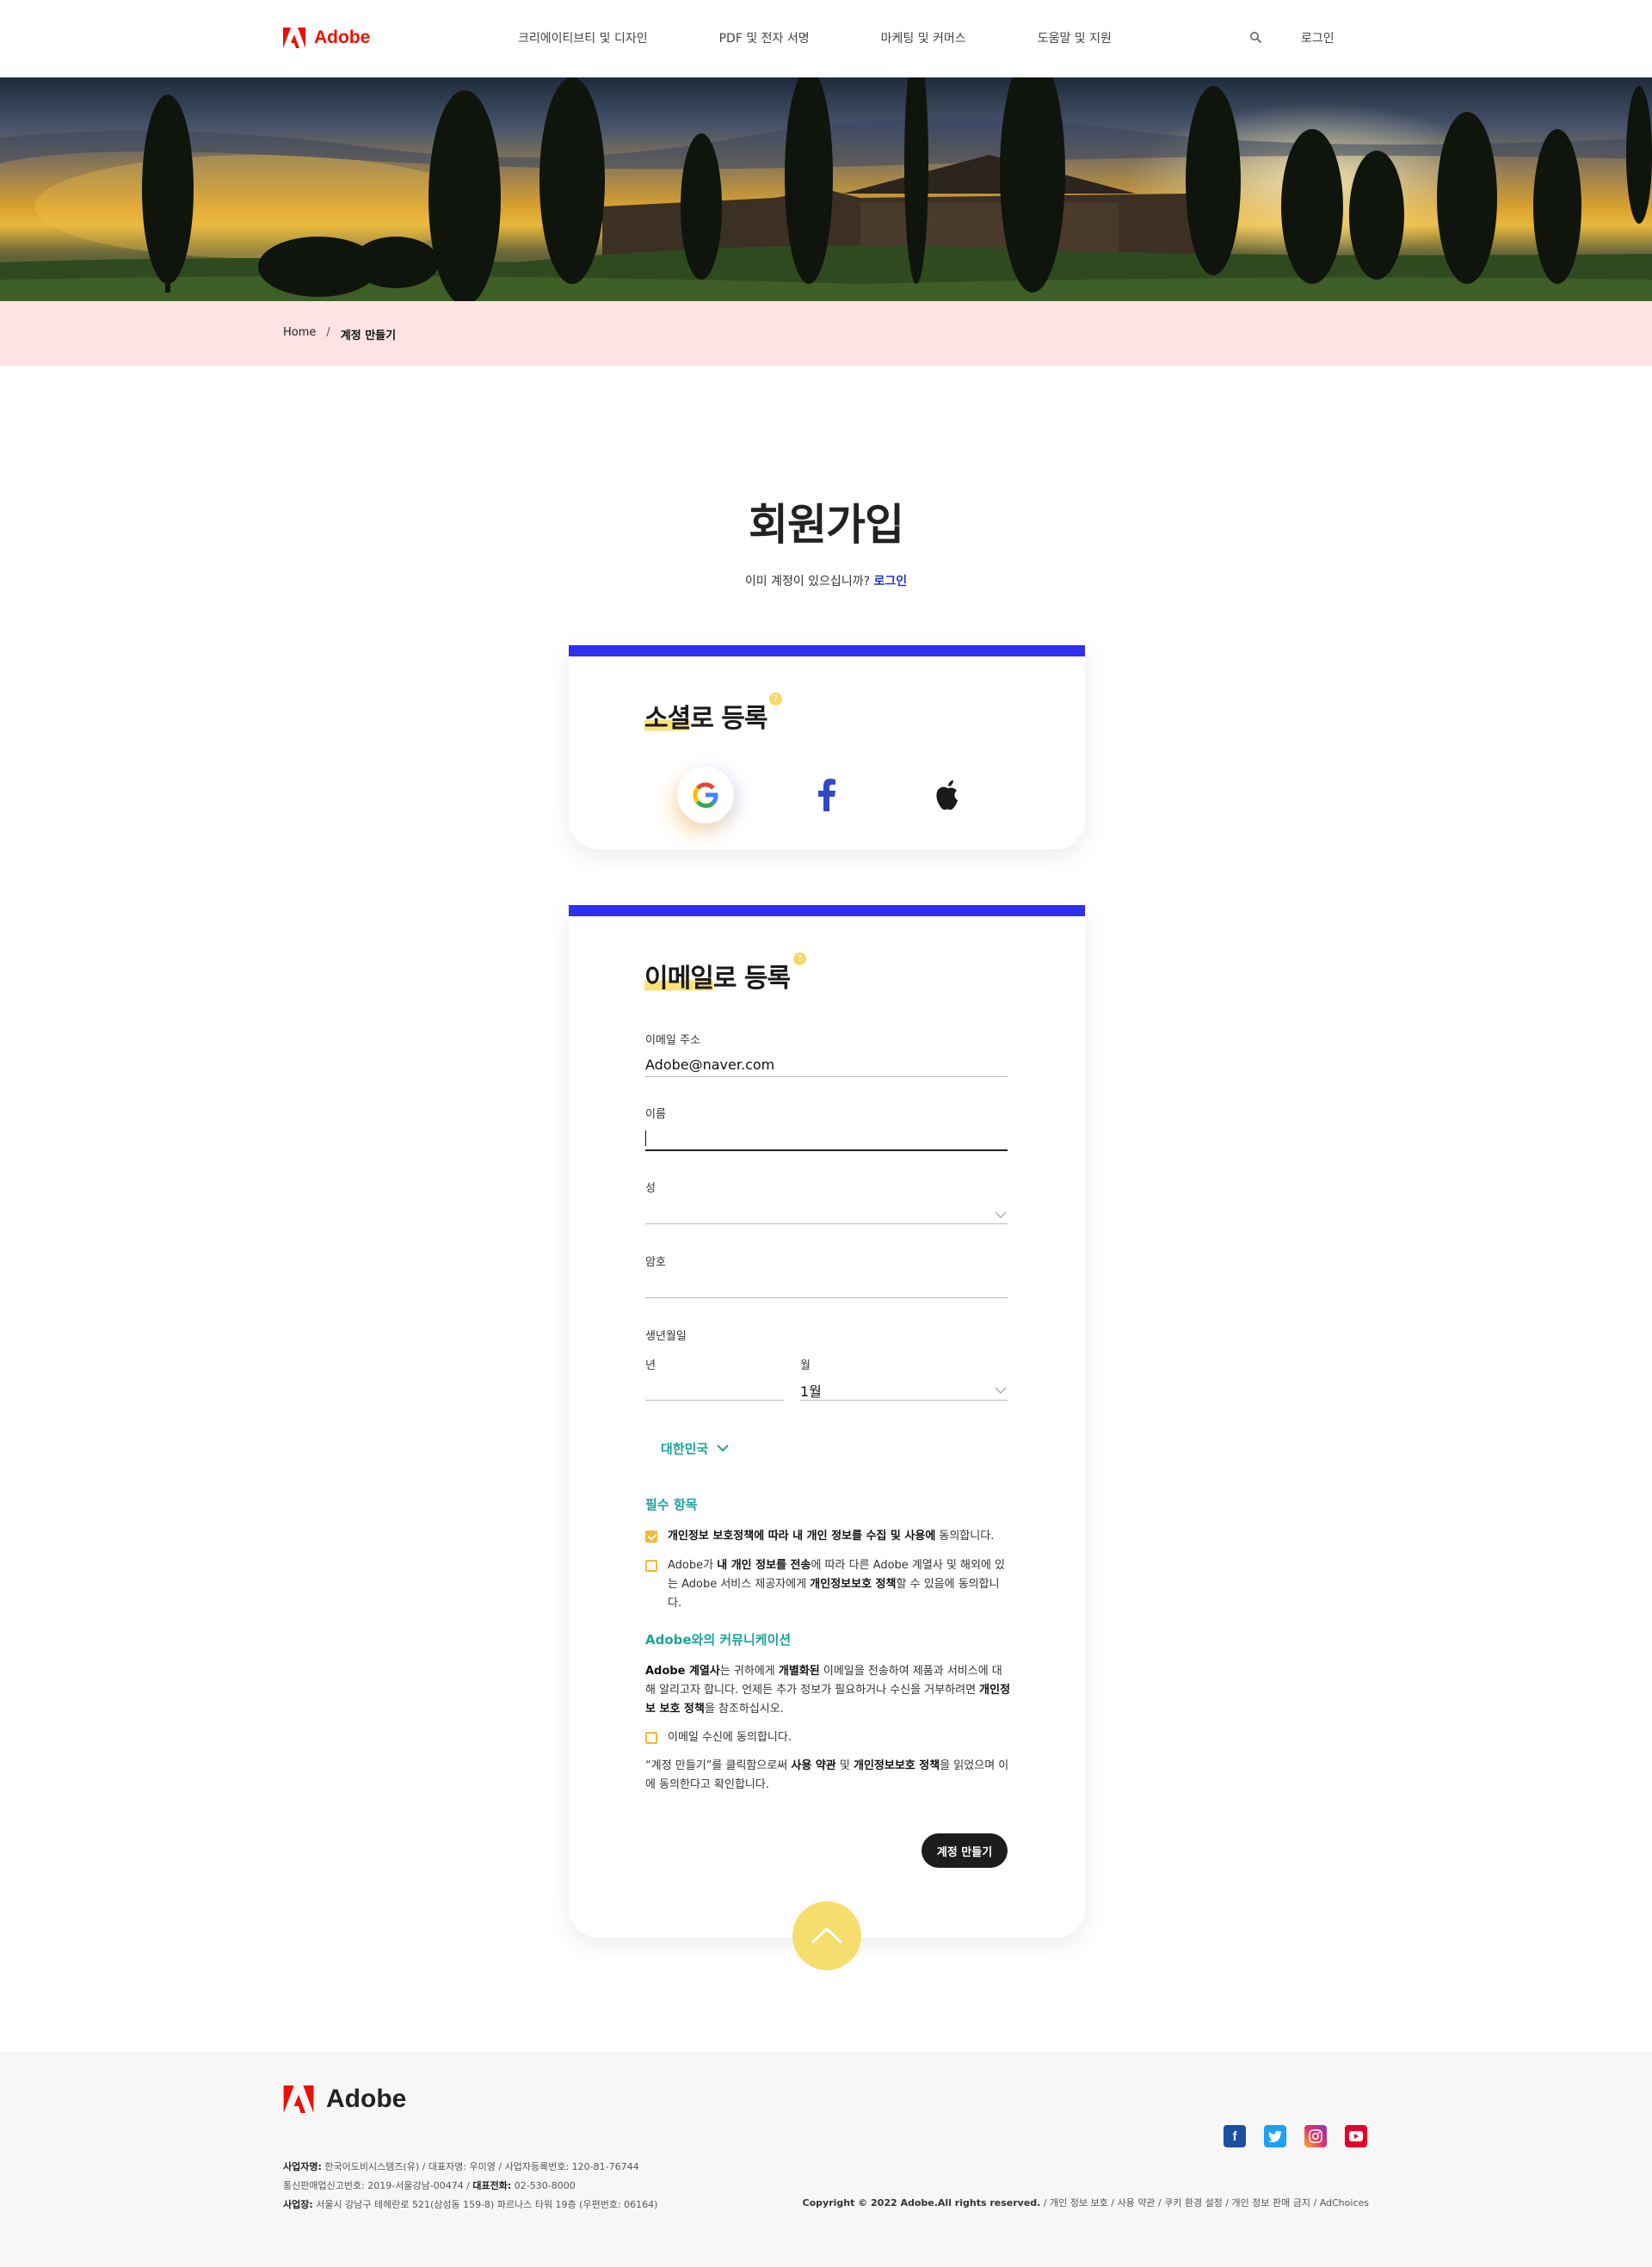  What do you see at coordinates (853, 1584) in the screenshot?
I see `text-bold: 개인정보보호 정책` at bounding box center [853, 1584].